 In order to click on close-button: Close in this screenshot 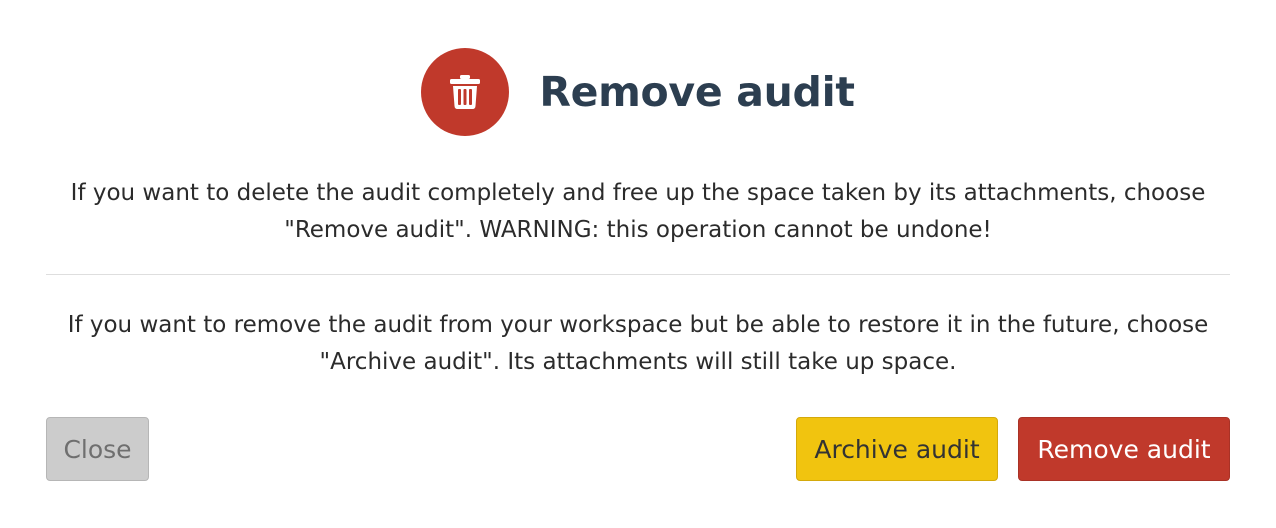, I will do `click(97, 449)`.